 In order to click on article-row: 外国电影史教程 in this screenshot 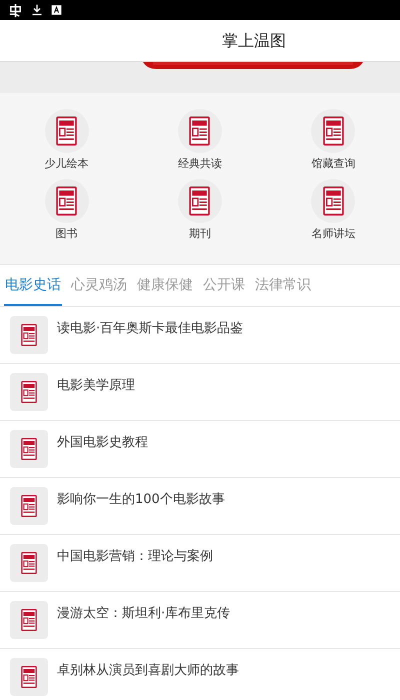, I will do `click(200, 449)`.